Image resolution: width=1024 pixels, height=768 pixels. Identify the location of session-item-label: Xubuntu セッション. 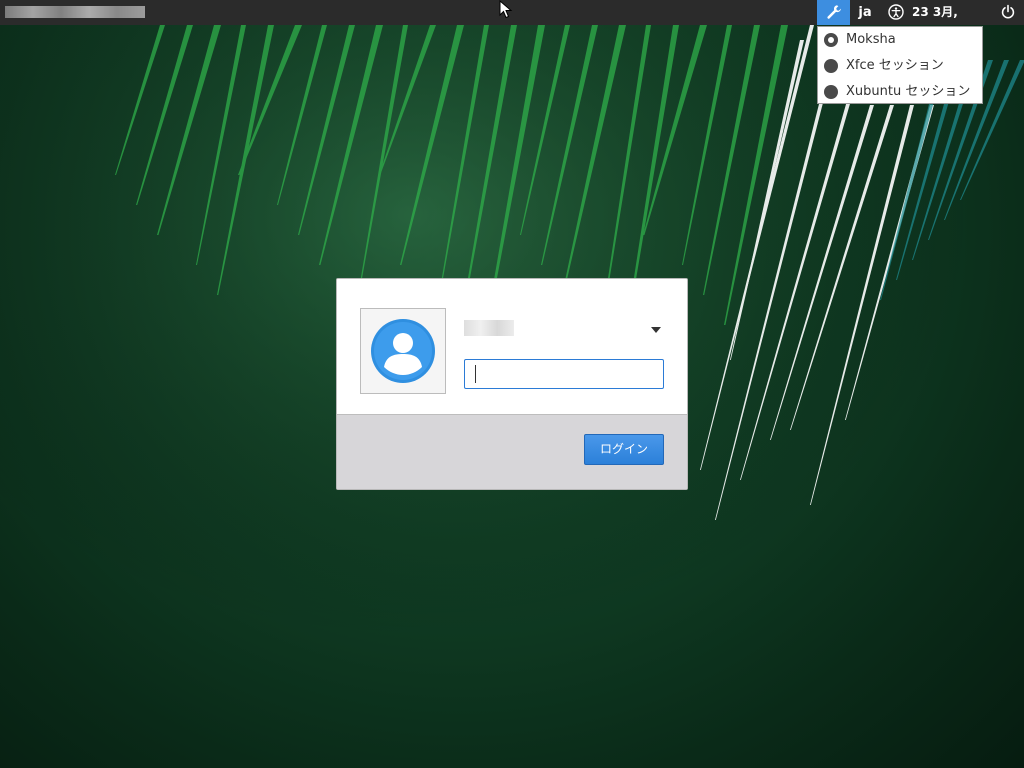
(908, 91).